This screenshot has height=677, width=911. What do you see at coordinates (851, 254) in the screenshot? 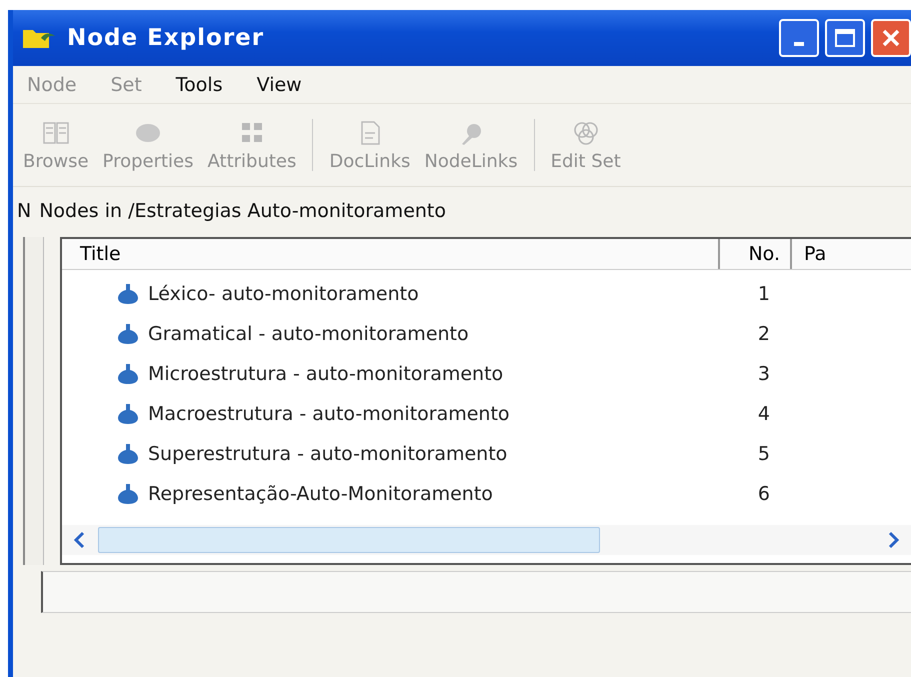
I see `column-header: Pa` at bounding box center [851, 254].